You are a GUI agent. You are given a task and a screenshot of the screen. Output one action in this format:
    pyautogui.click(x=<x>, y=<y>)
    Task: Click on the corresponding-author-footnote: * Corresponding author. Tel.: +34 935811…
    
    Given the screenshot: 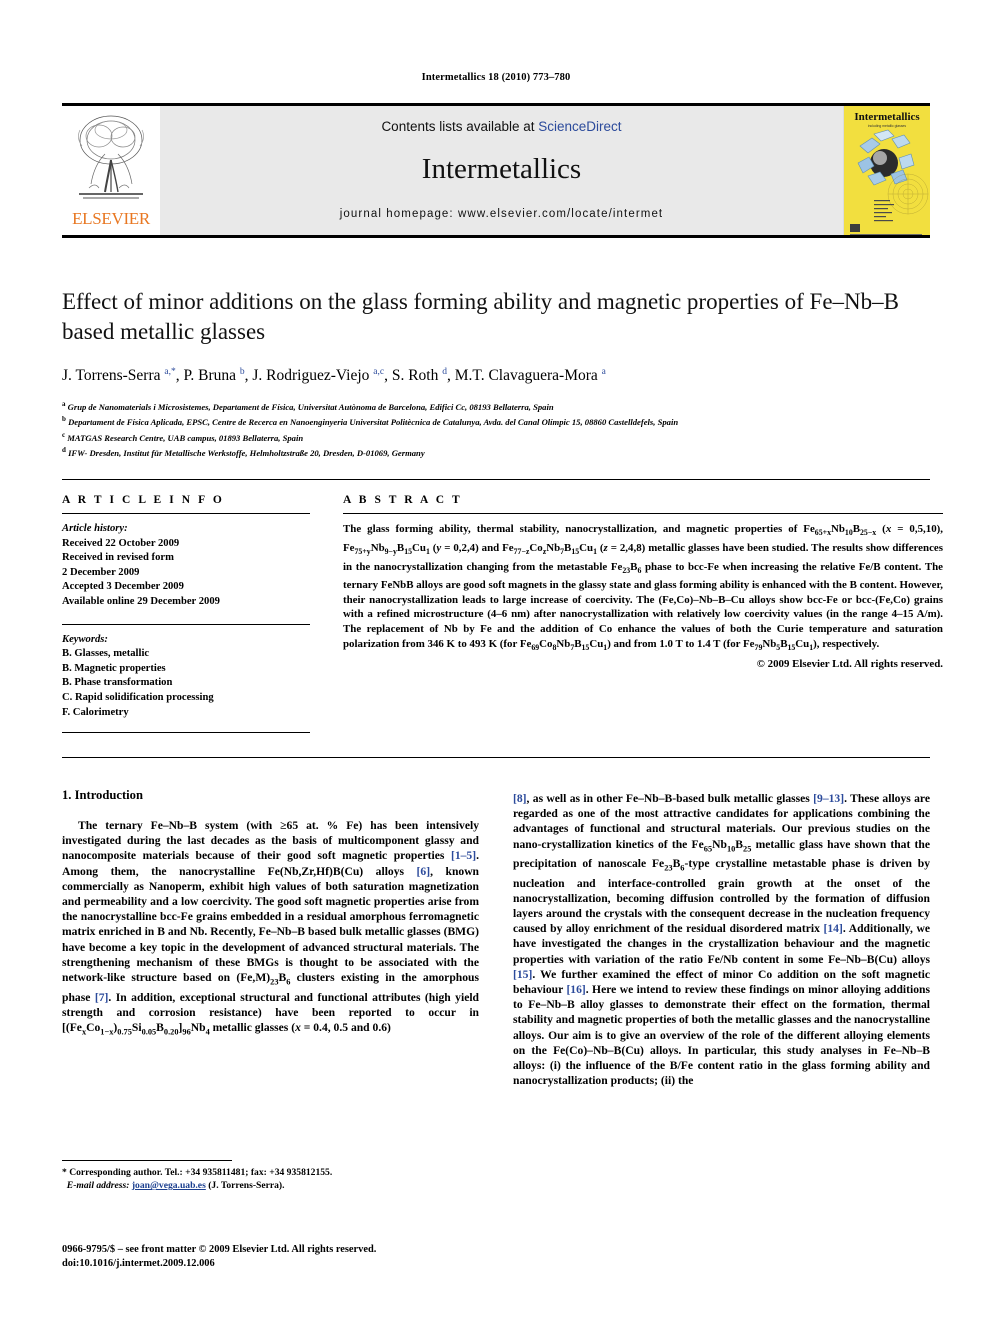 What is the action you would take?
    pyautogui.click(x=270, y=1179)
    